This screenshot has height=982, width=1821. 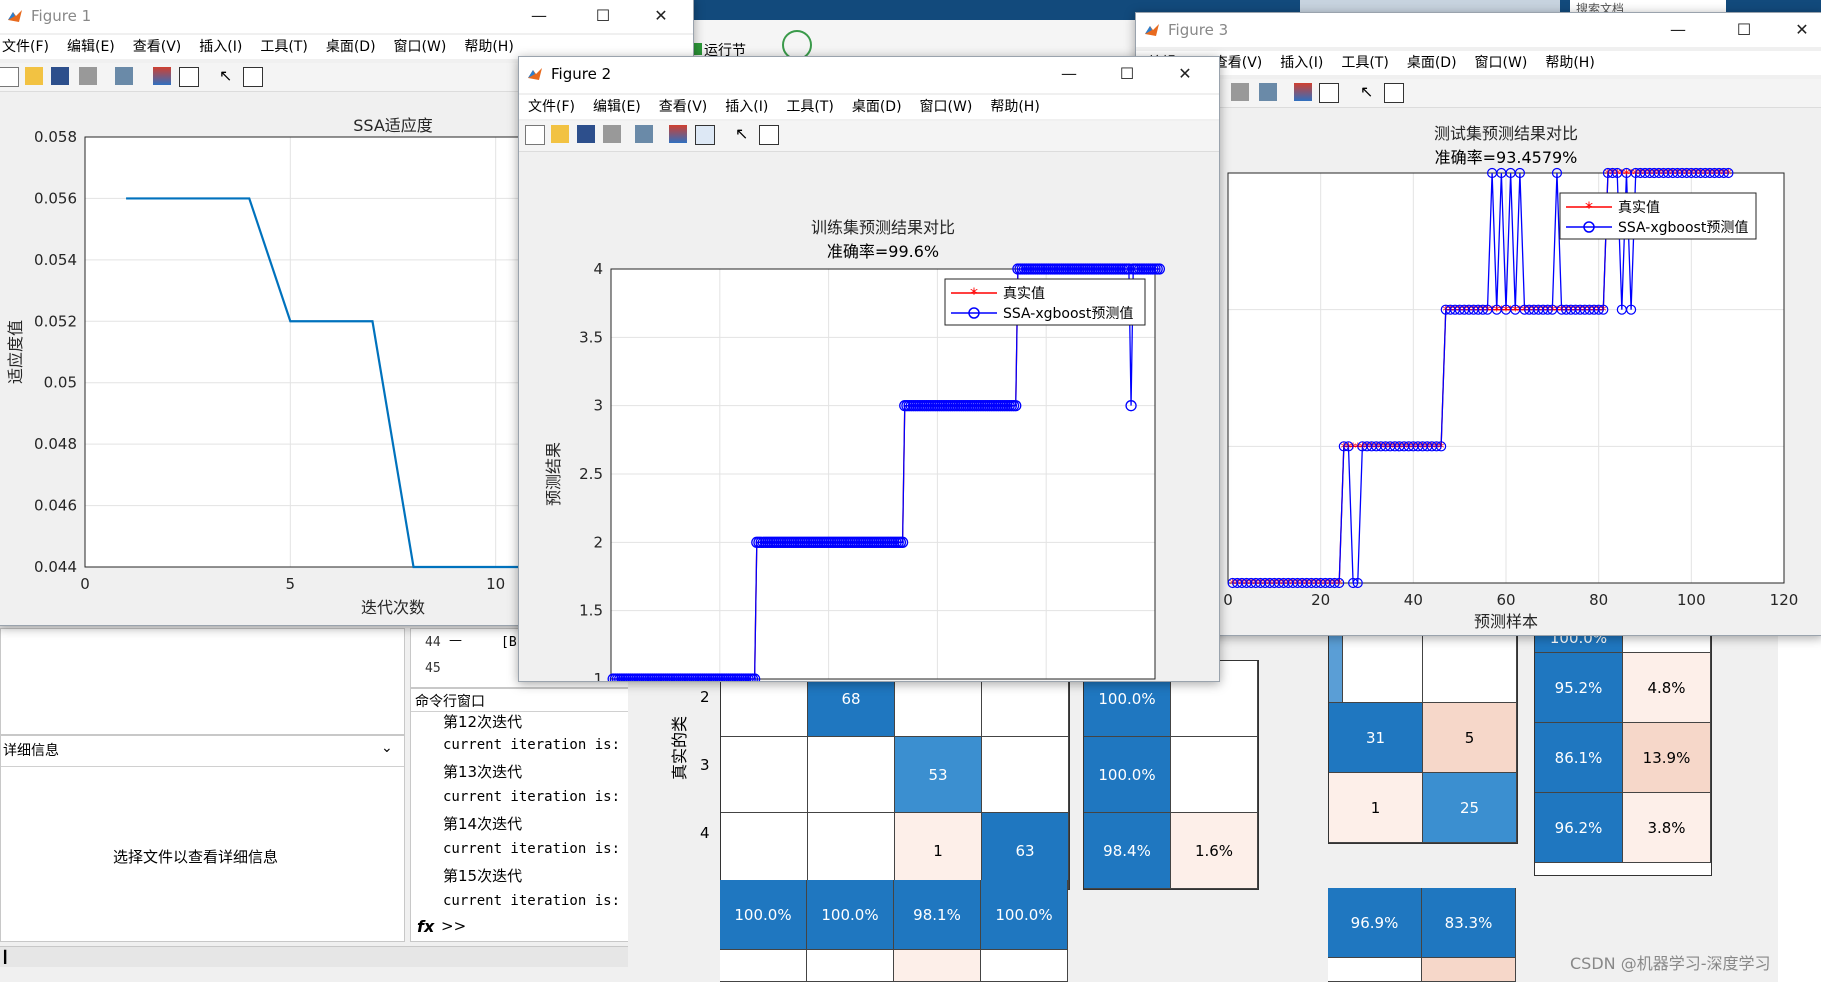 What do you see at coordinates (591, 611) in the screenshot?
I see `y-tick-label: 1.5` at bounding box center [591, 611].